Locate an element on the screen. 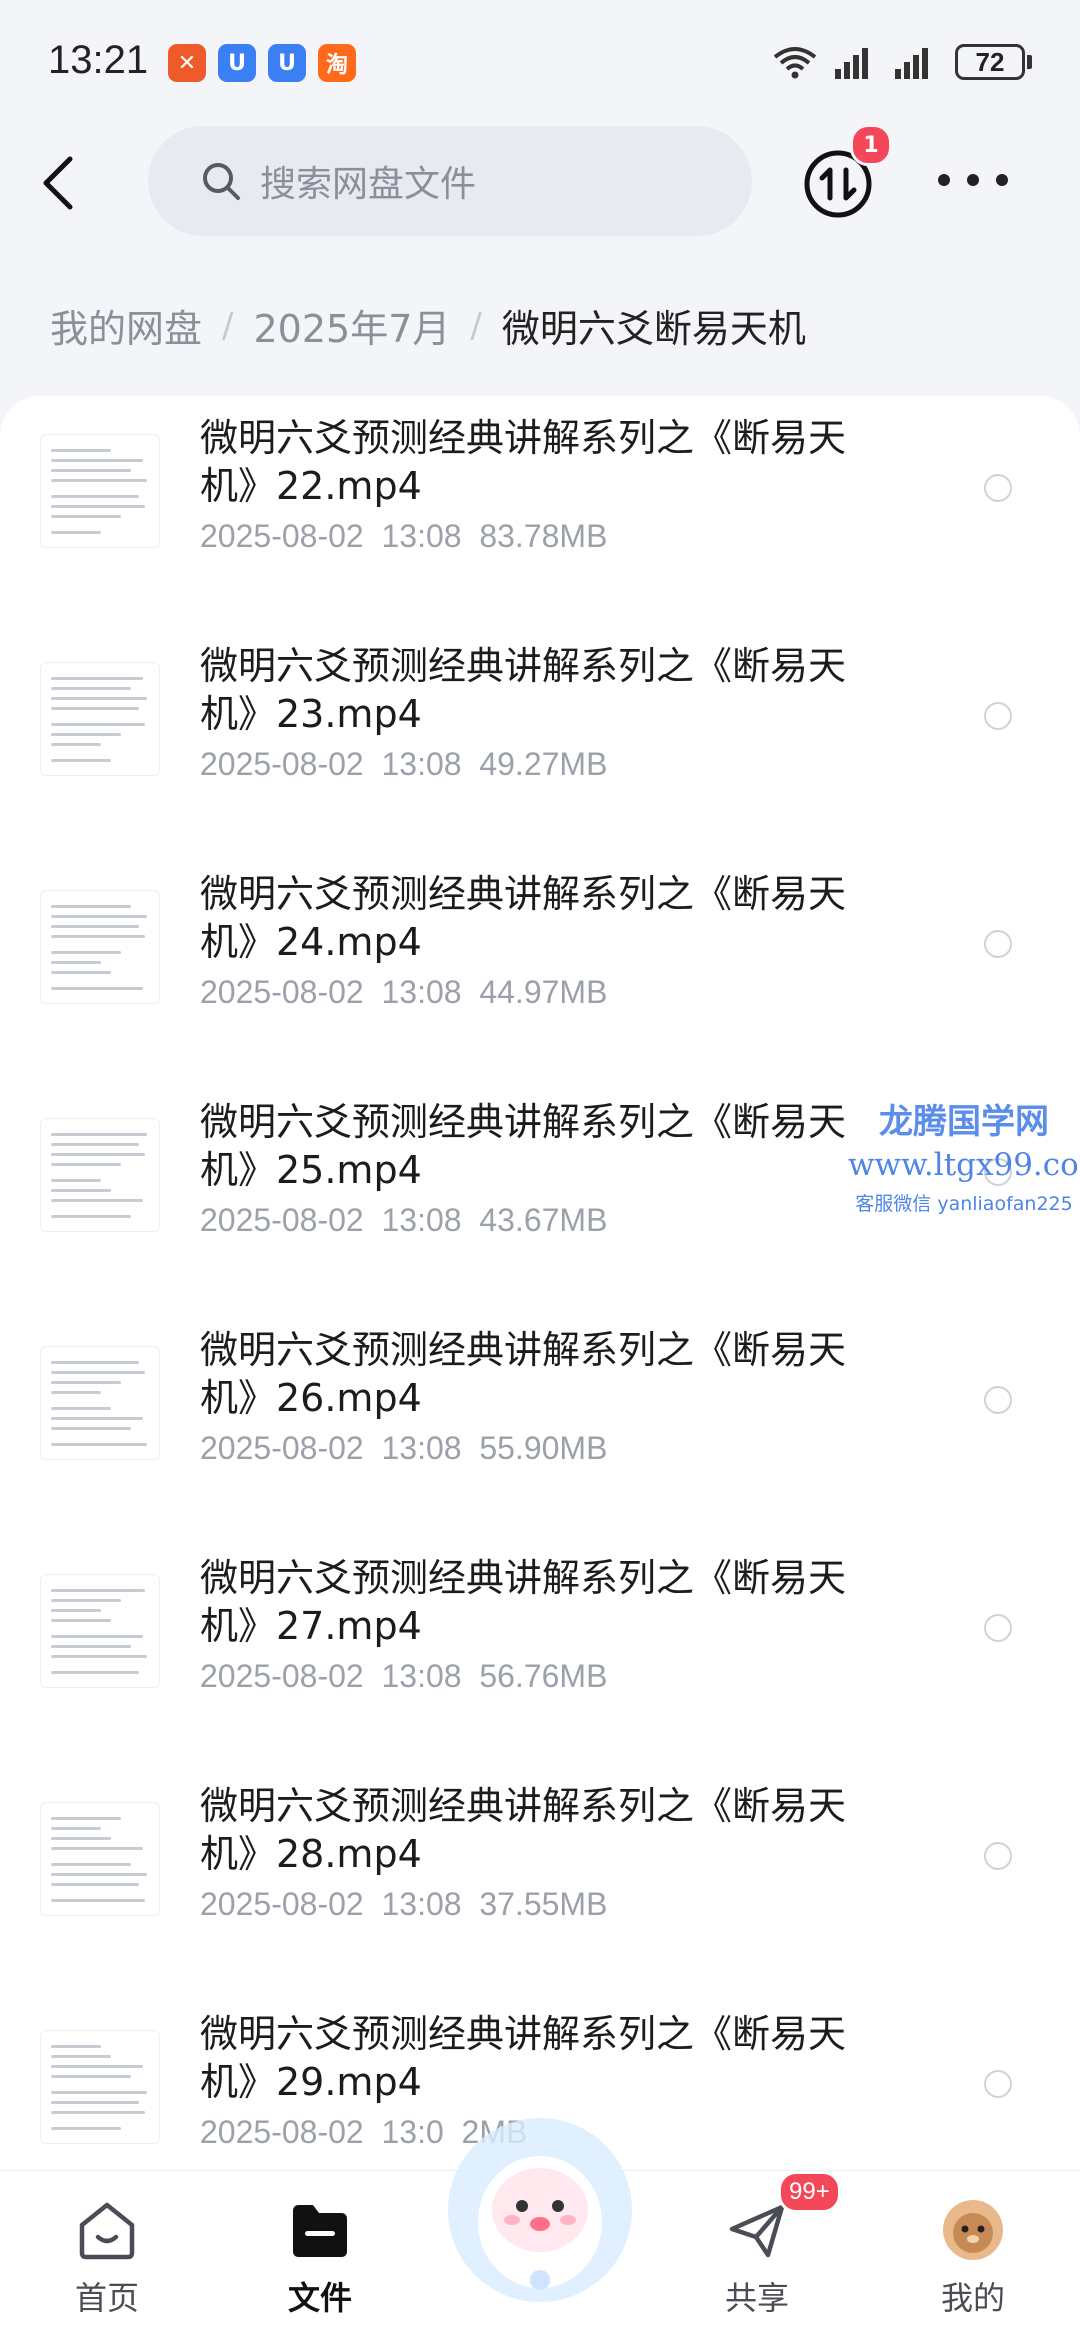 This screenshot has width=1080, height=2325. file-name: 微明六爻预测经典讲解系列之《断易天机》25.mp4 is located at coordinates (523, 1146).